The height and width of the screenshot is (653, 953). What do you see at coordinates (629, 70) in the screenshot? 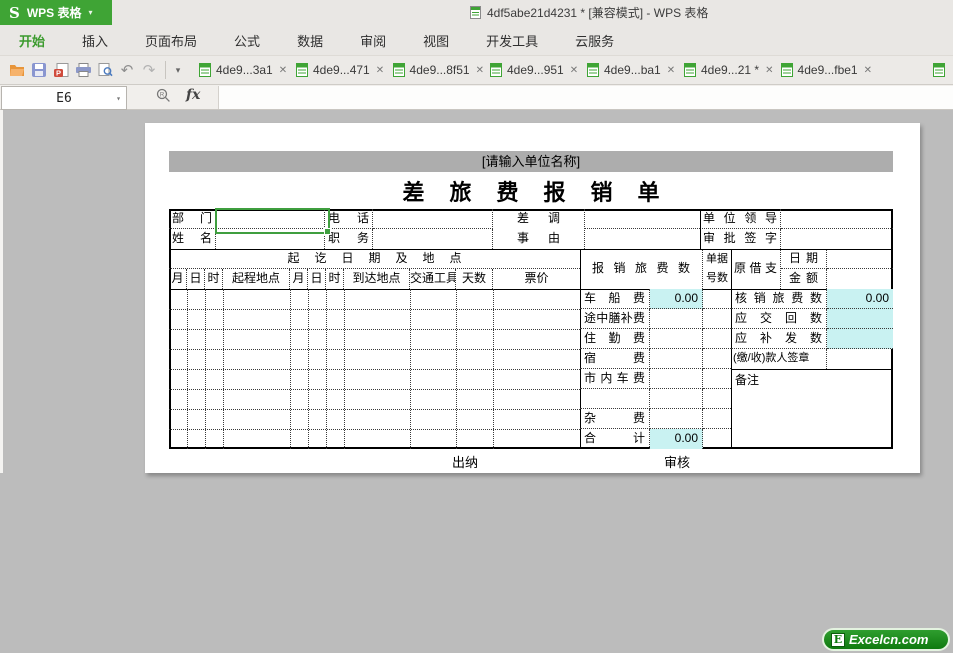
I see `doc-tab-5: 4de9...ba1 ✕` at bounding box center [629, 70].